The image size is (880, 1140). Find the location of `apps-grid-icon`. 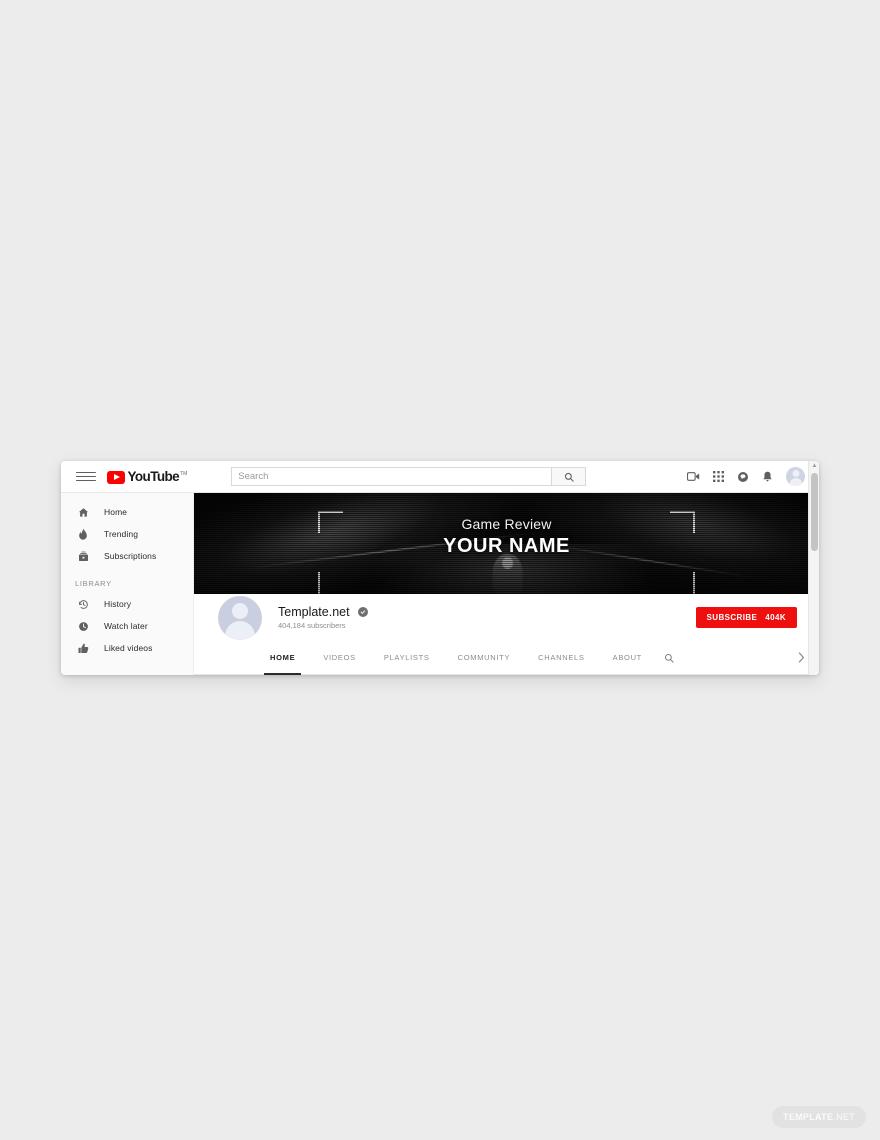

apps-grid-icon is located at coordinates (718, 476).